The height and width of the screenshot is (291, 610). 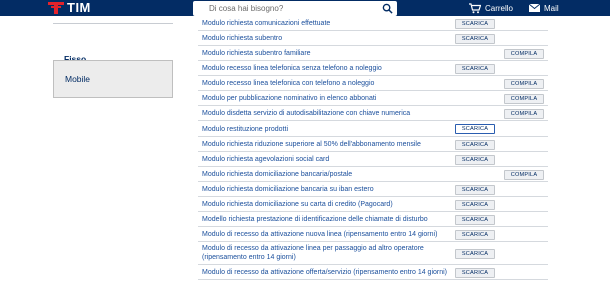 I want to click on tim-logo: TIM, so click(x=69, y=8).